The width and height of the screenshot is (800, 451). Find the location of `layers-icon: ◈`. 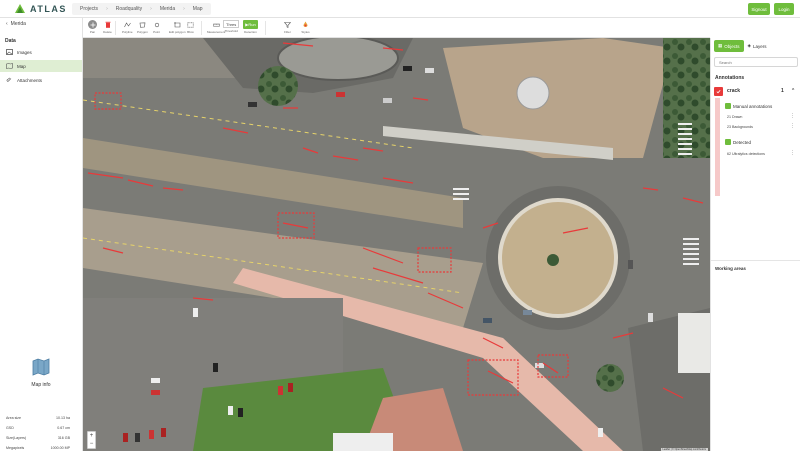

layers-icon: ◈ is located at coordinates (749, 45).